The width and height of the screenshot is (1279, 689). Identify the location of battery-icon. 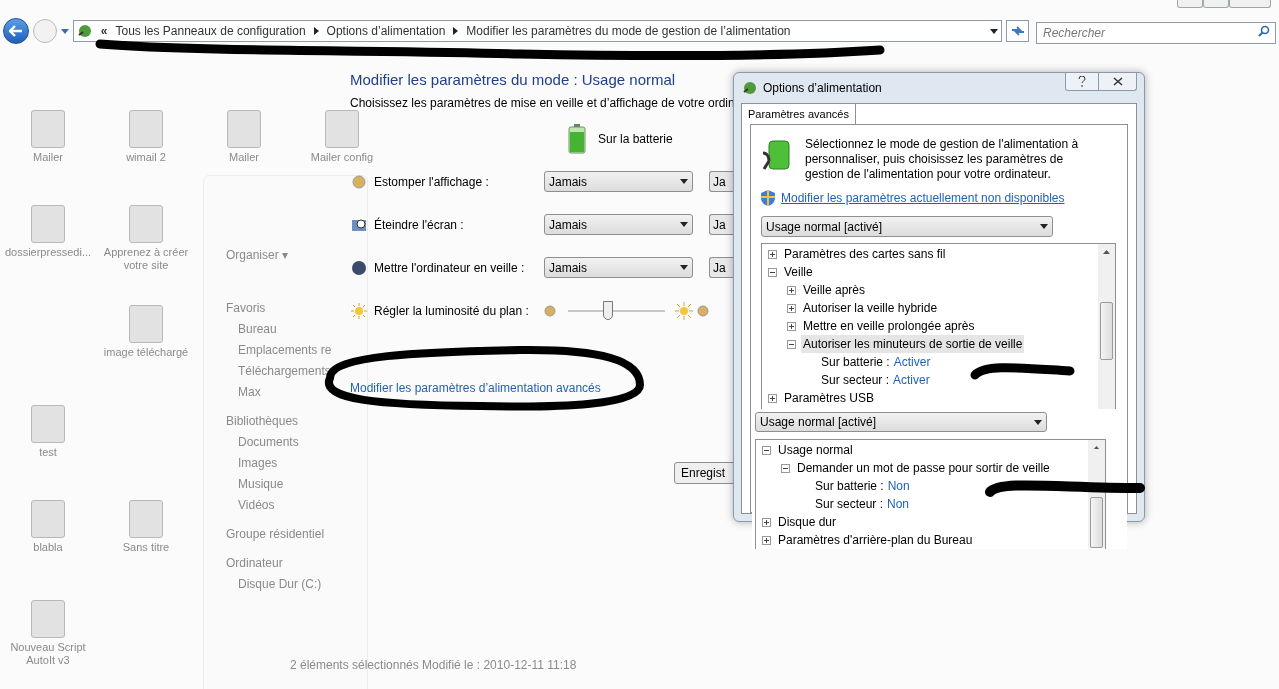
(577, 139).